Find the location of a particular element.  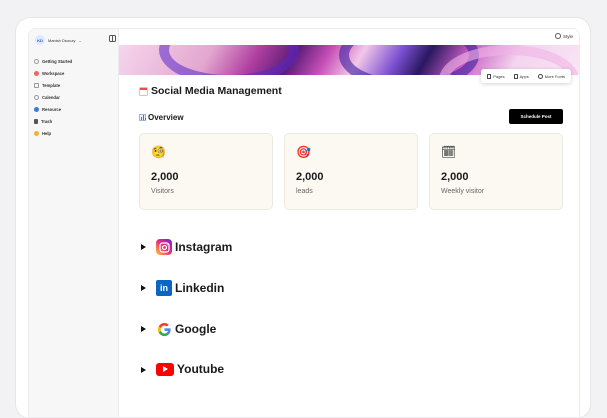

schedule-post-button: Schedule Post is located at coordinates (536, 116).